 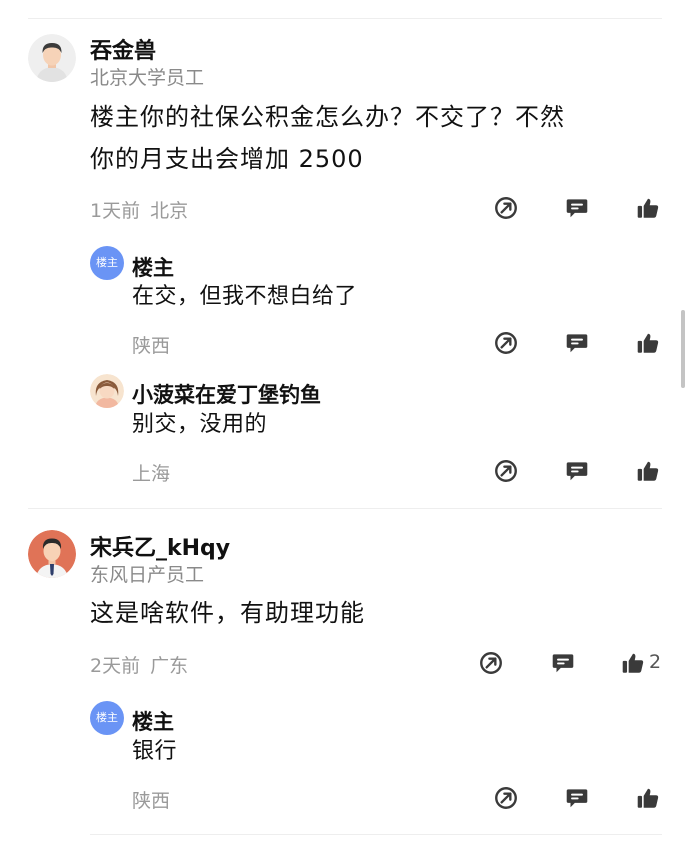 What do you see at coordinates (155, 751) in the screenshot?
I see `reply-text: 银行` at bounding box center [155, 751].